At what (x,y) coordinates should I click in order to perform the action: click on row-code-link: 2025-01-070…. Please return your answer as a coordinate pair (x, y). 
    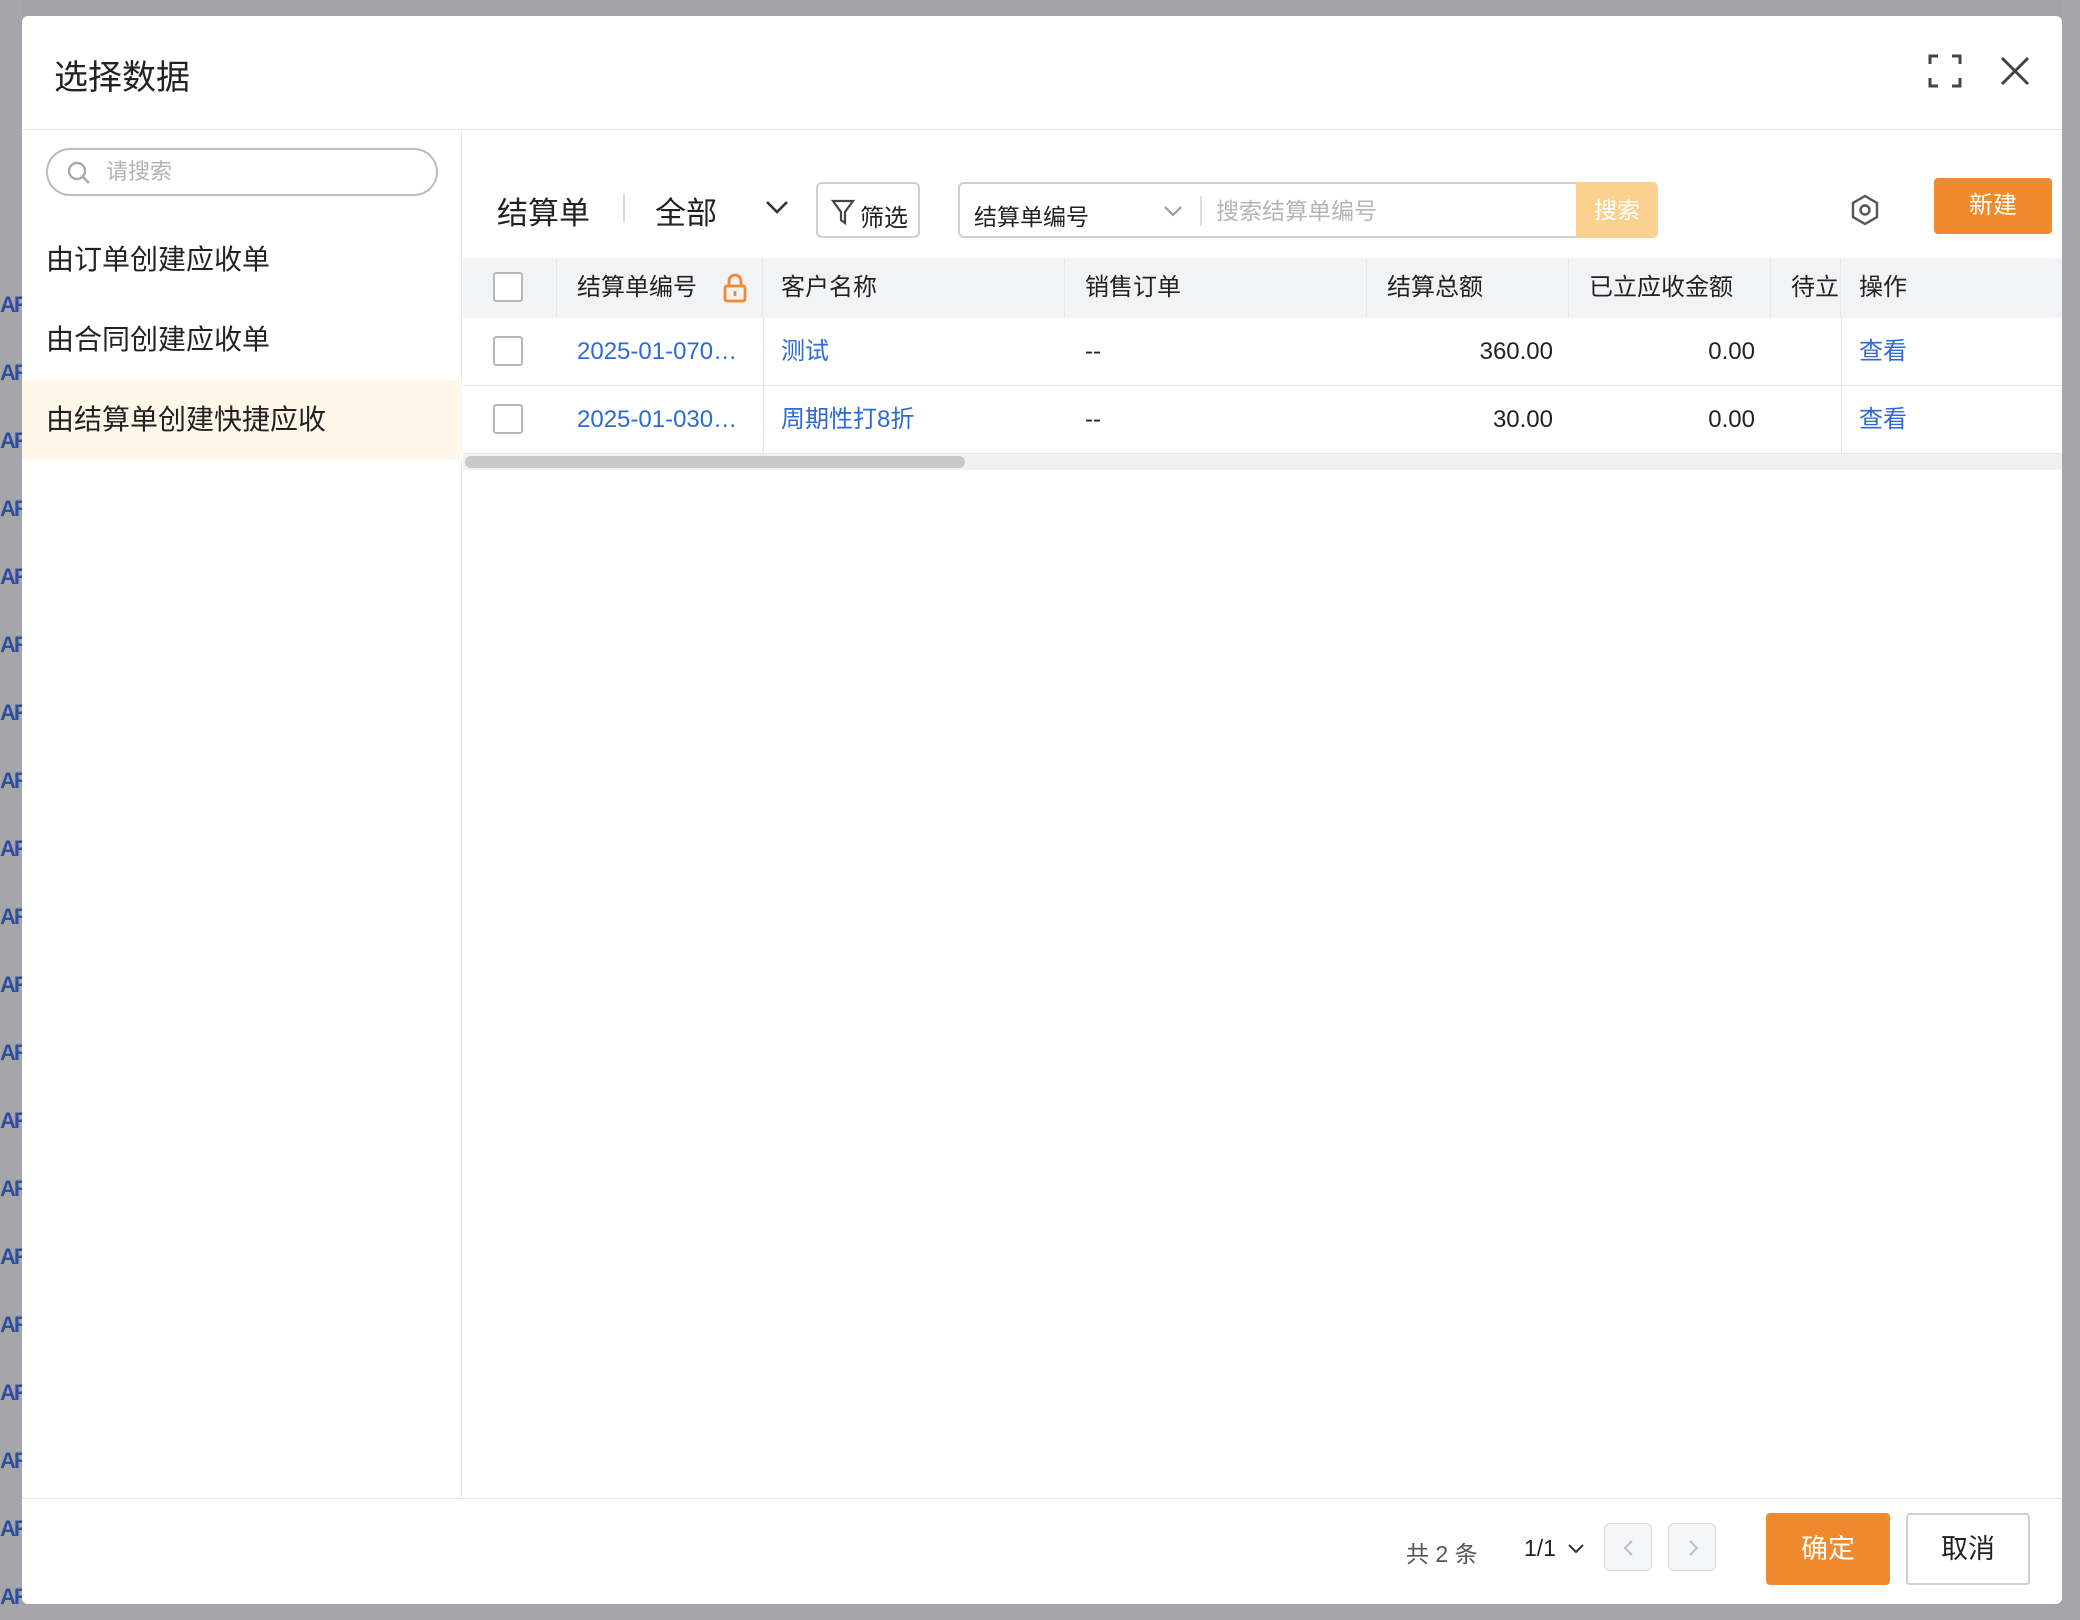
    Looking at the image, I should click on (665, 352).